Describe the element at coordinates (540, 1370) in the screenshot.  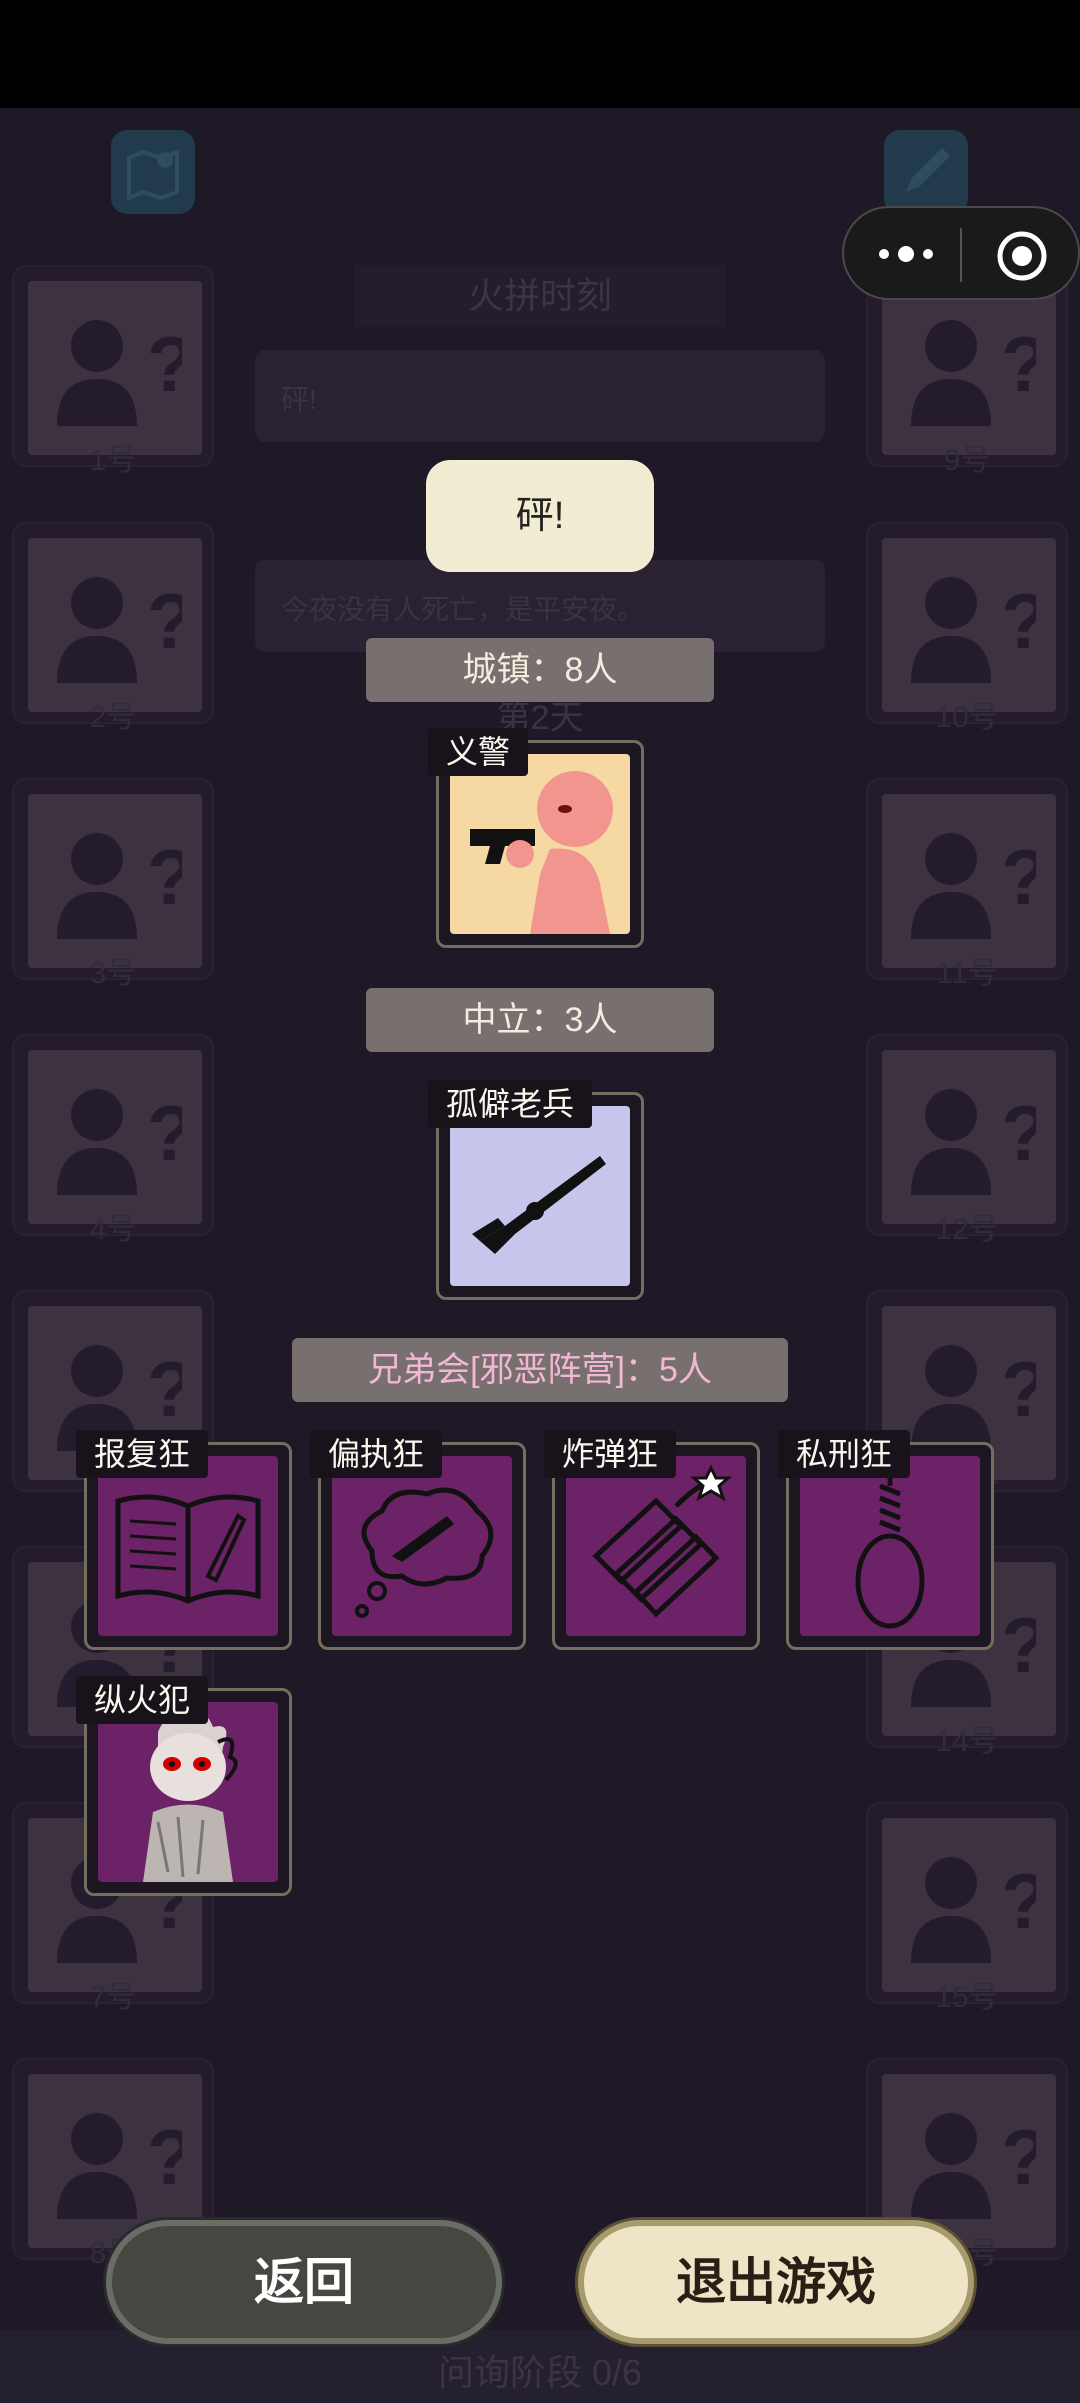
I see `faction-evil-label: 兄弟会[邪恶阵营]：5人` at that location.